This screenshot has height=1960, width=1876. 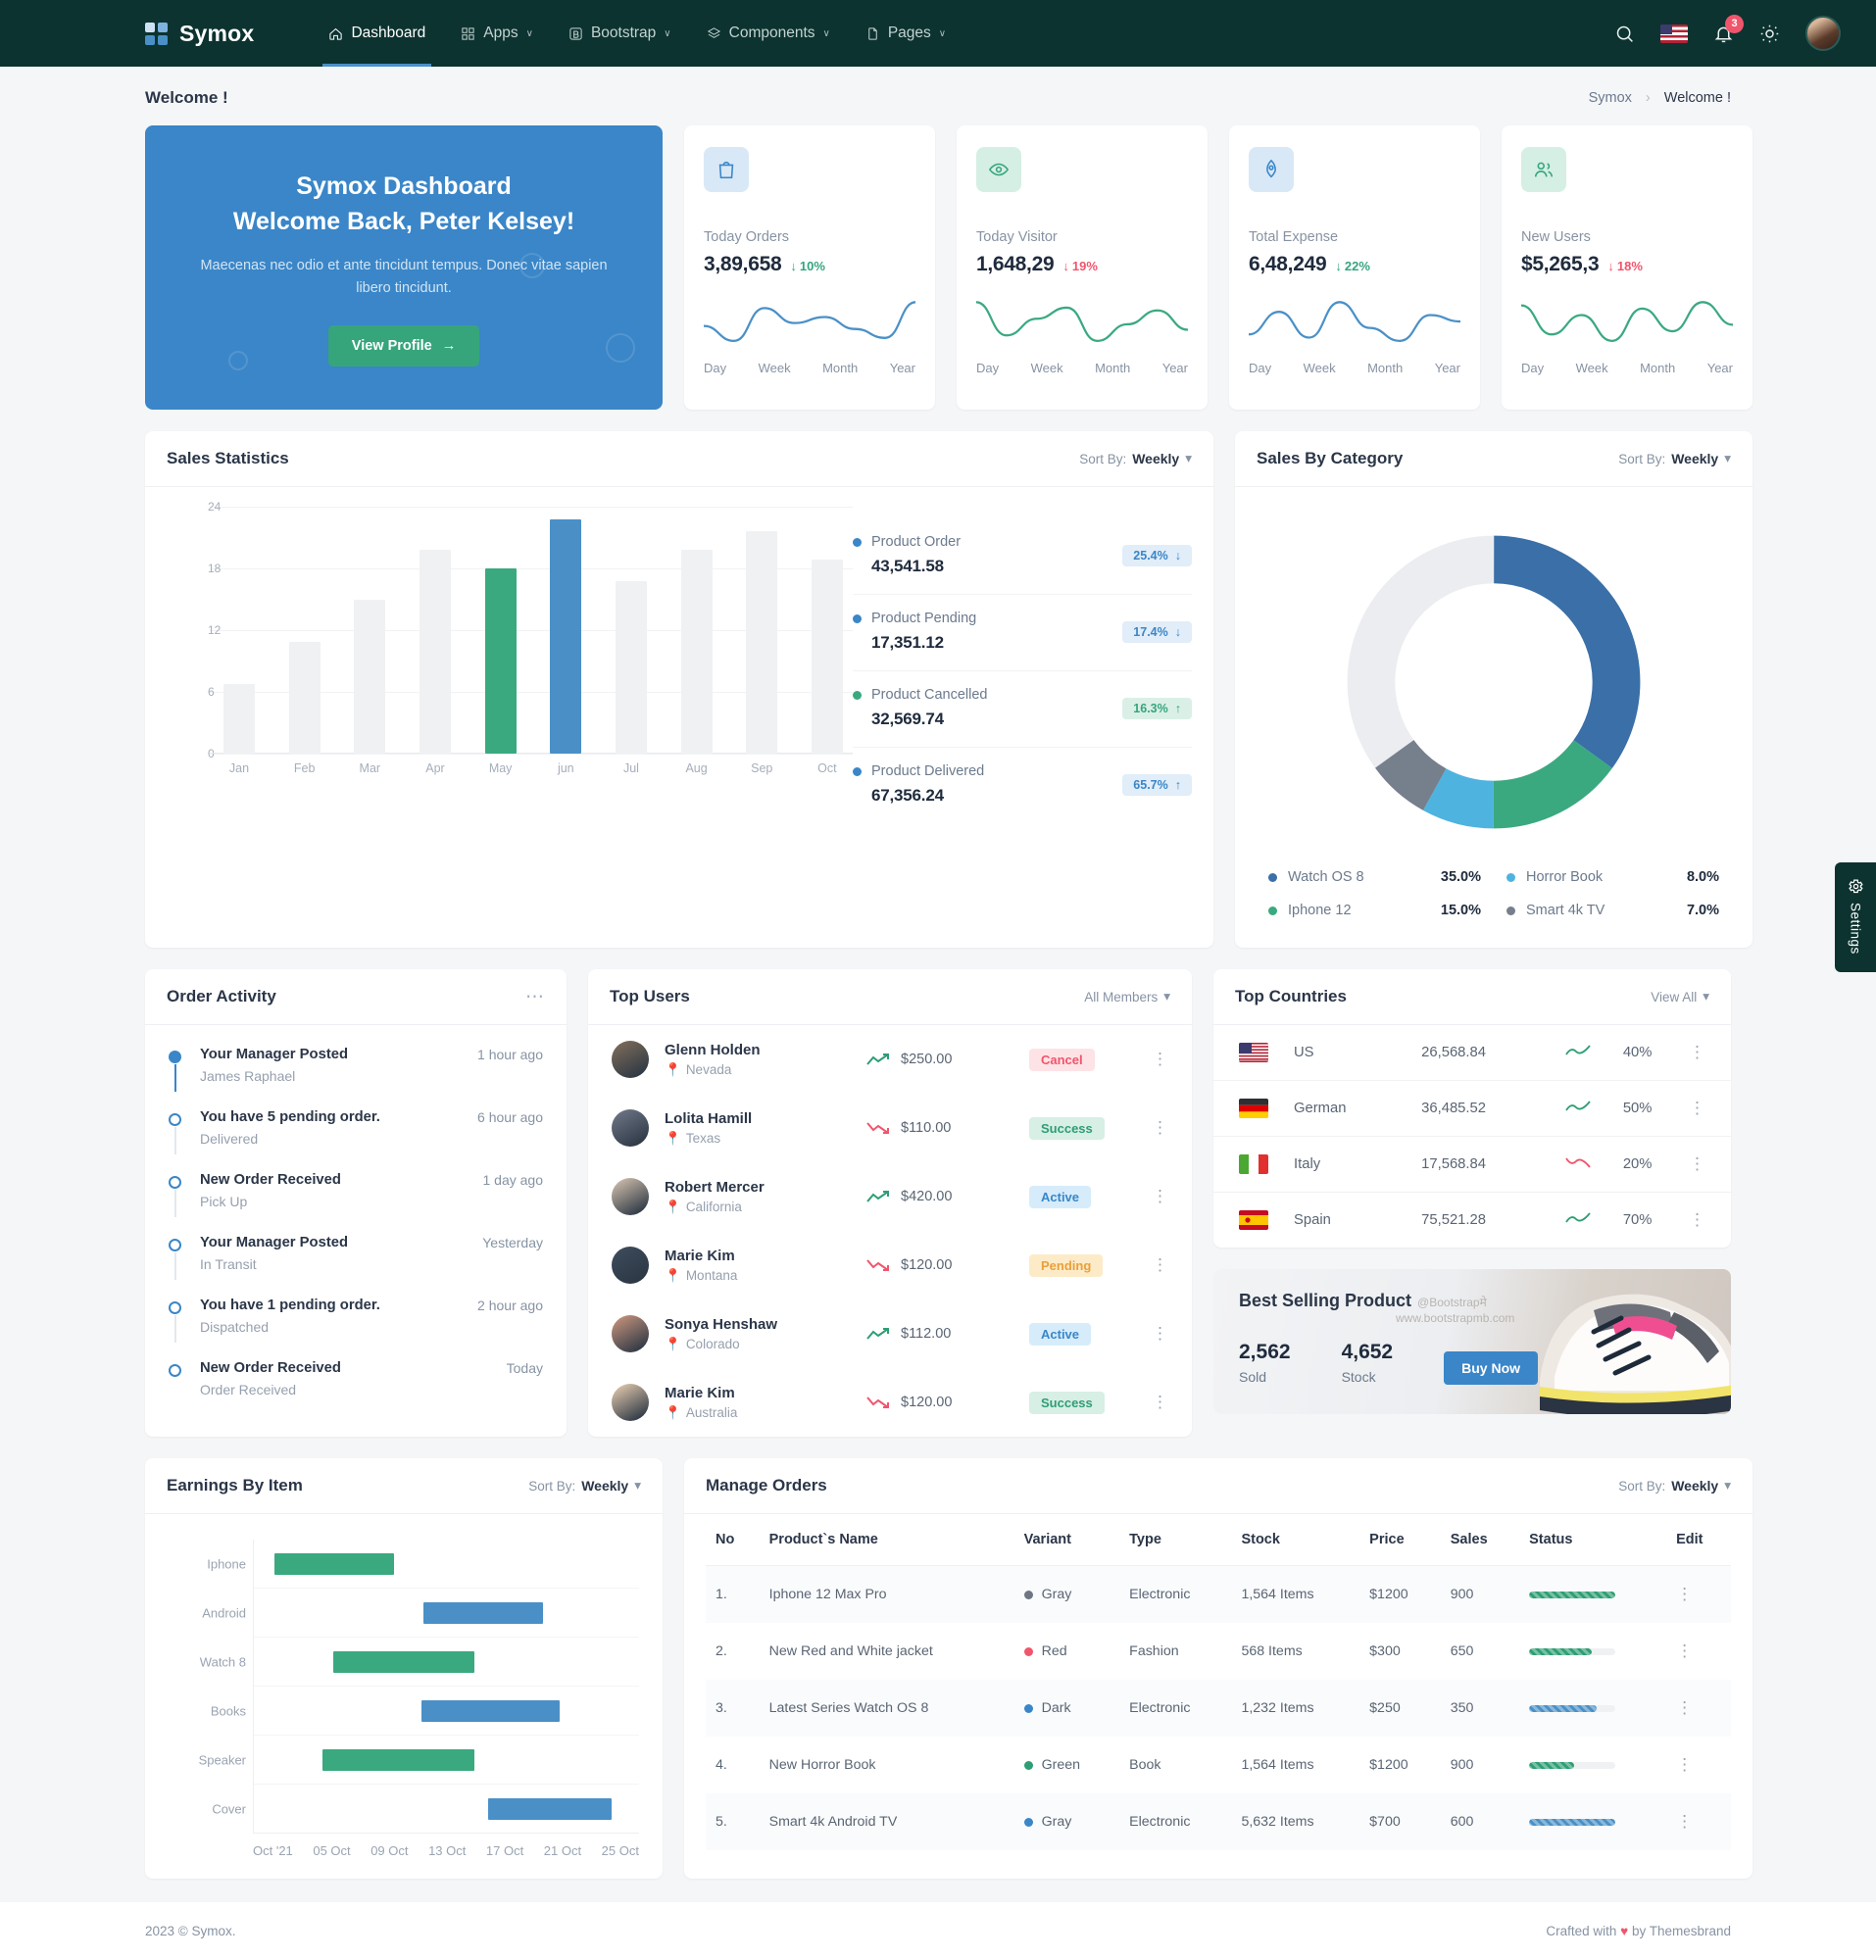 I want to click on bar-apr, so click(x=435, y=652).